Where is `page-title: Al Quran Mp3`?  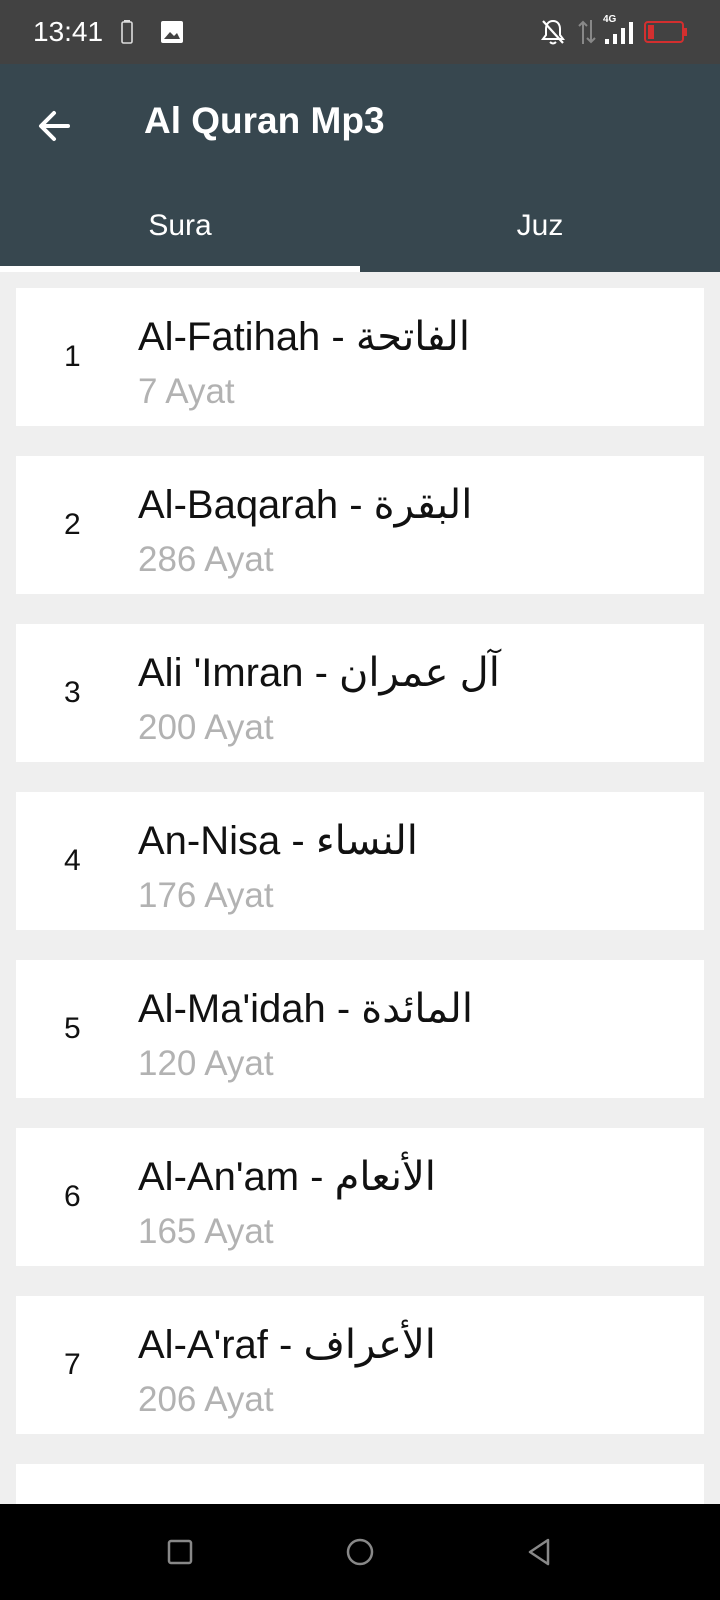 page-title: Al Quran Mp3 is located at coordinates (264, 120).